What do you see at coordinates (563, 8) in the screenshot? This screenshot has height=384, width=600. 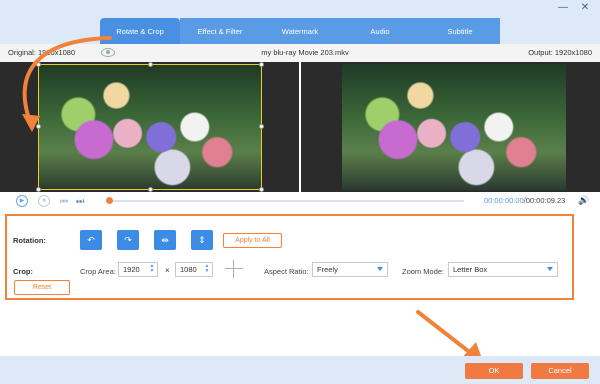 I see `minimize-button: —` at bounding box center [563, 8].